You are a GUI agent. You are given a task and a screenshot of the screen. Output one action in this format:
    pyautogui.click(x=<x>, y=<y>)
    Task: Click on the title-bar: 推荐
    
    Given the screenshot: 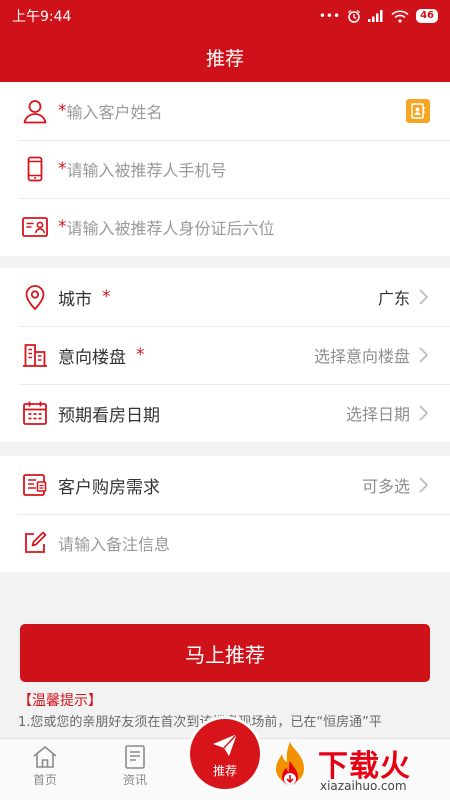 What is the action you would take?
    pyautogui.click(x=225, y=57)
    